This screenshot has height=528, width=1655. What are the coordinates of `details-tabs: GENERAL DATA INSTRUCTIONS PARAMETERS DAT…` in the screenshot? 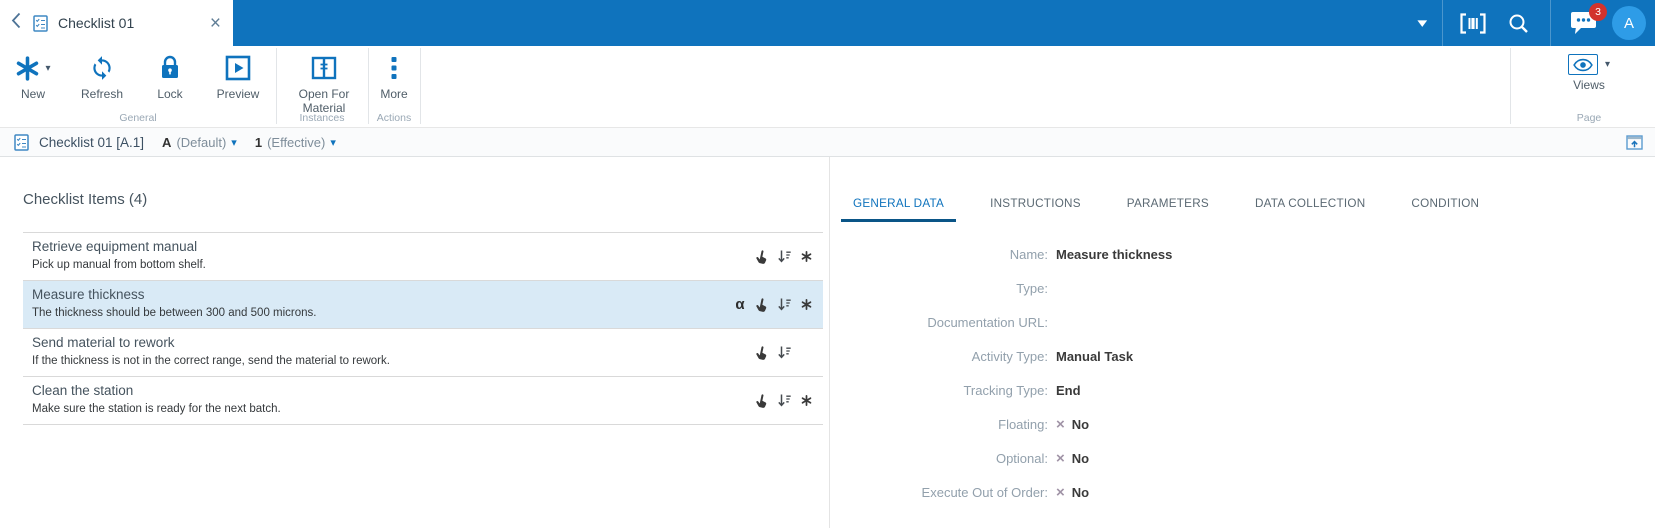 It's located at (1248, 209).